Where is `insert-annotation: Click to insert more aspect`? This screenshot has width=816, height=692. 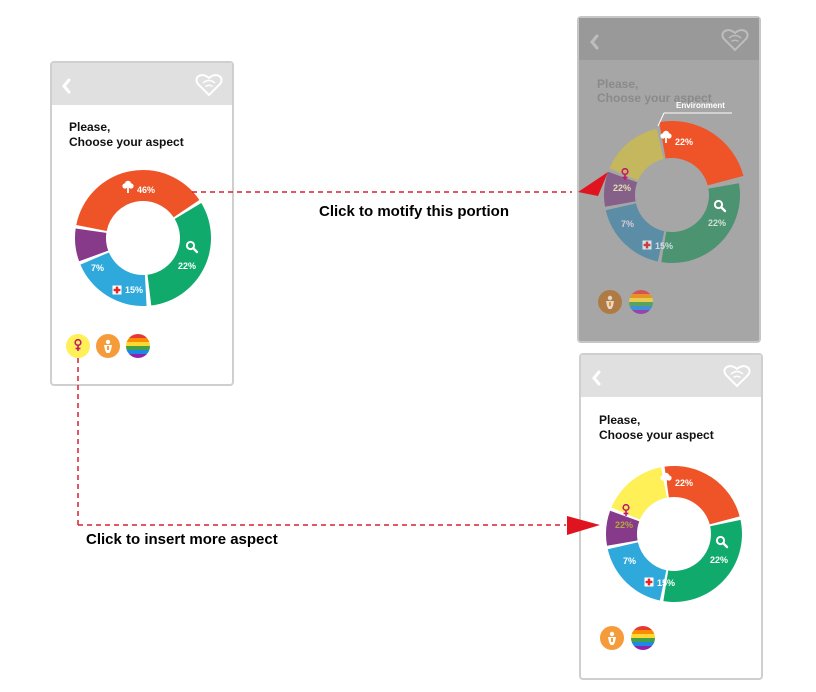 insert-annotation: Click to insert more aspect is located at coordinates (182, 539).